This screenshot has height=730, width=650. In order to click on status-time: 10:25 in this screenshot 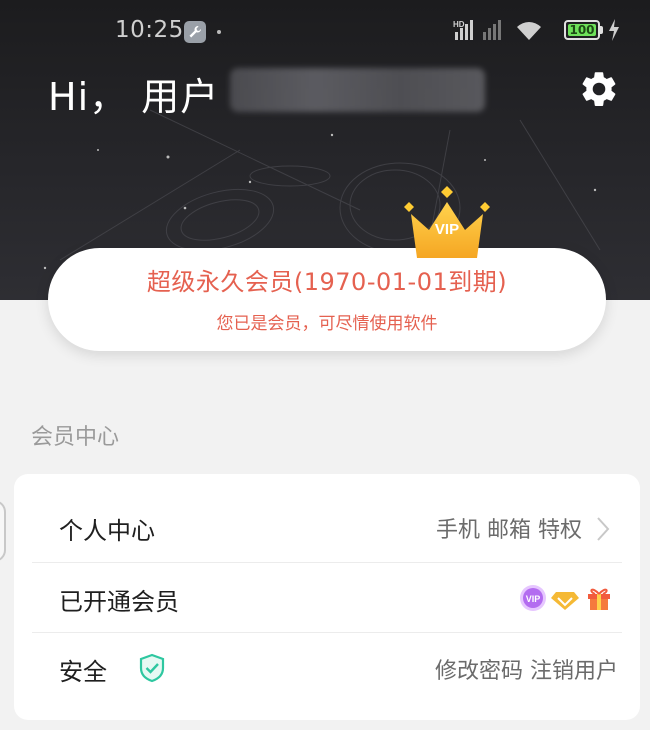, I will do `click(149, 30)`.